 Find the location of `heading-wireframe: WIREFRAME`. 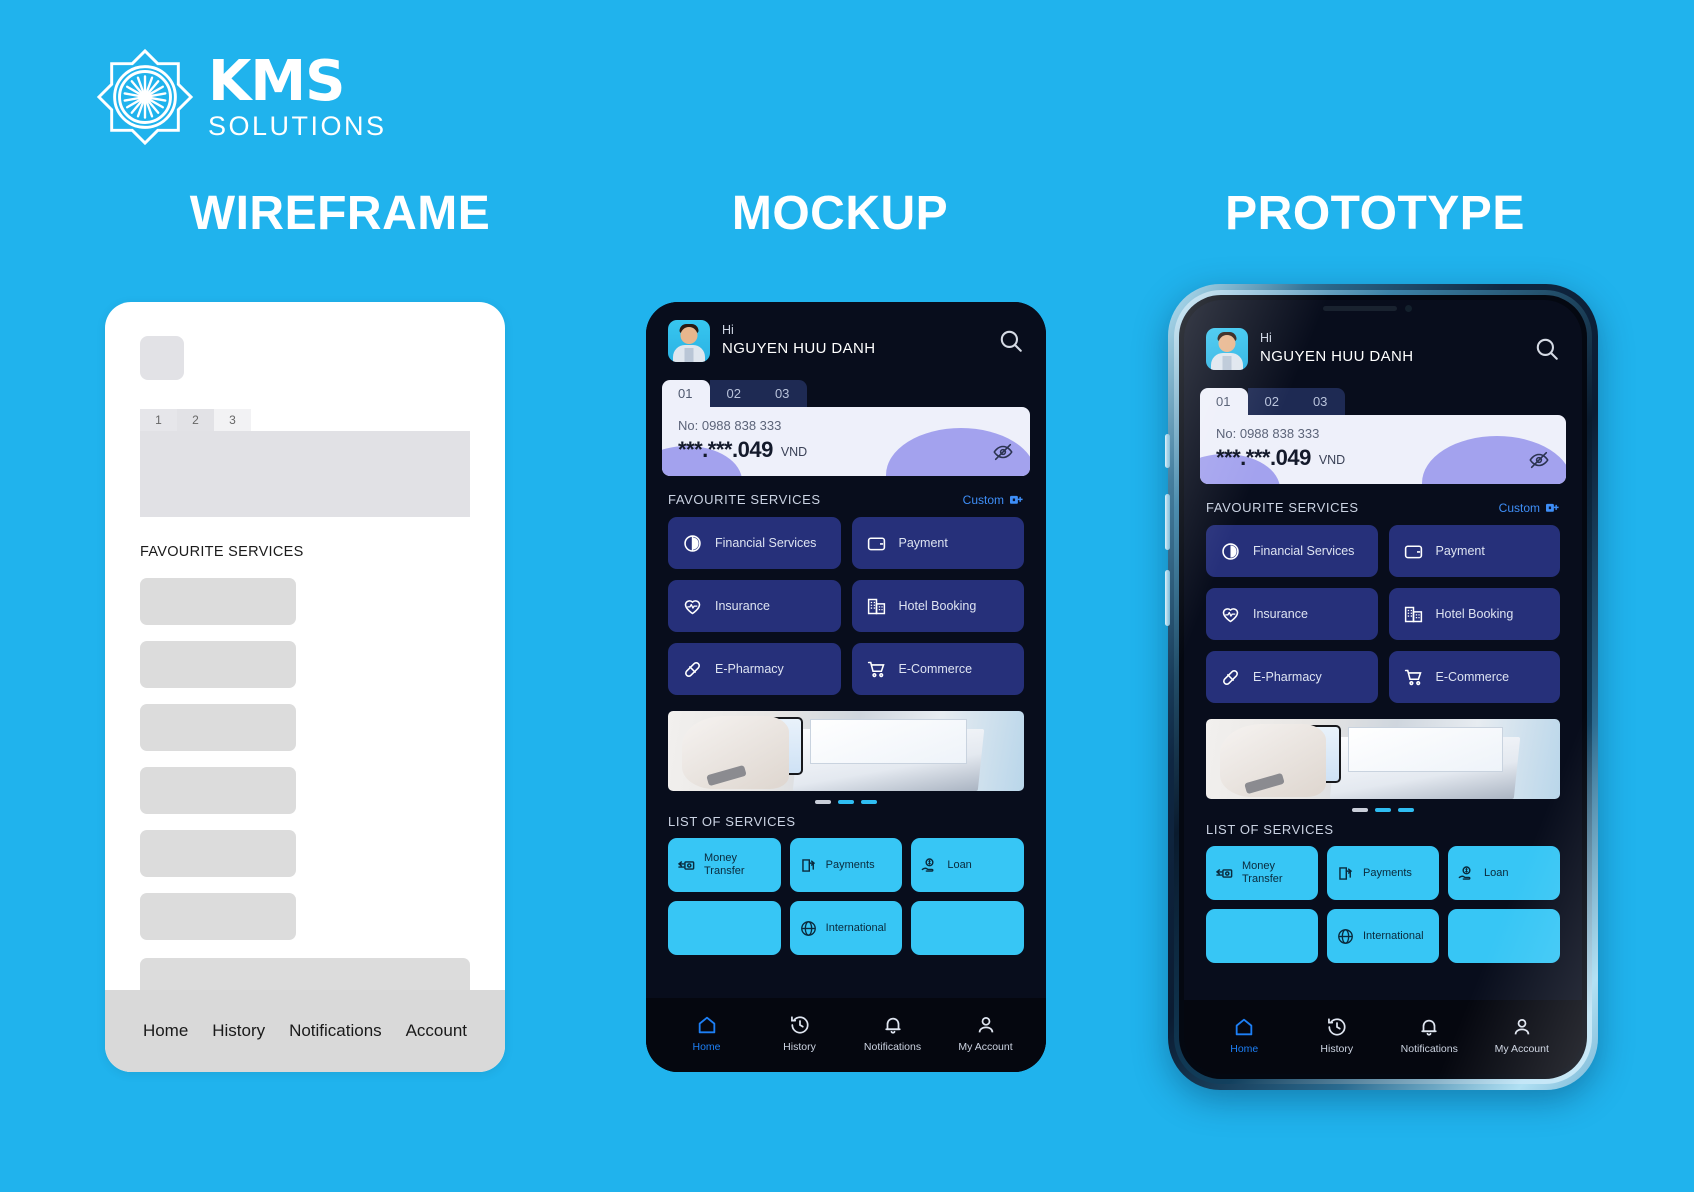

heading-wireframe: WIREFRAME is located at coordinates (340, 213).